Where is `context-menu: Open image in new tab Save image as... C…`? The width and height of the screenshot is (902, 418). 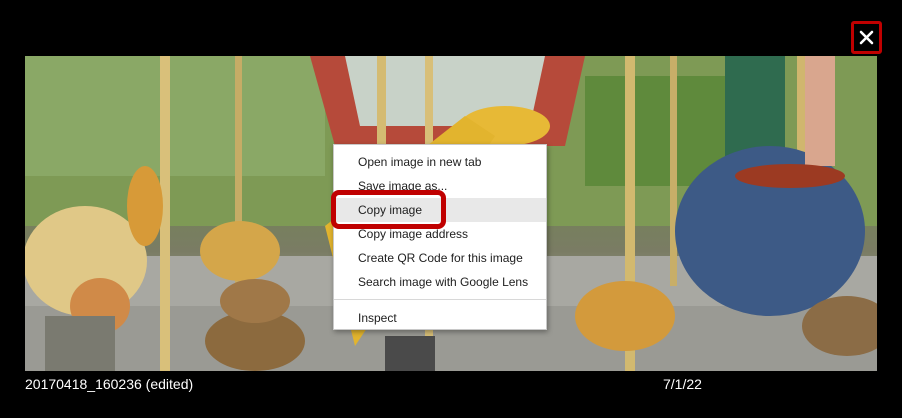
context-menu: Open image in new tab Save image as... C… is located at coordinates (440, 237).